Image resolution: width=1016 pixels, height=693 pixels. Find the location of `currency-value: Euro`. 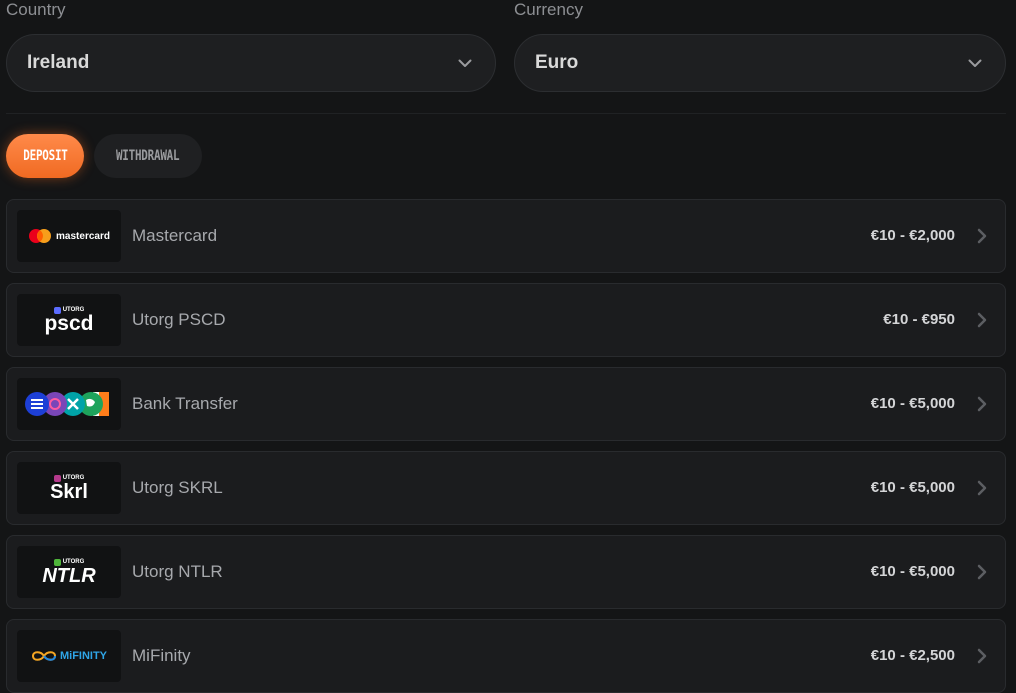

currency-value: Euro is located at coordinates (557, 62).